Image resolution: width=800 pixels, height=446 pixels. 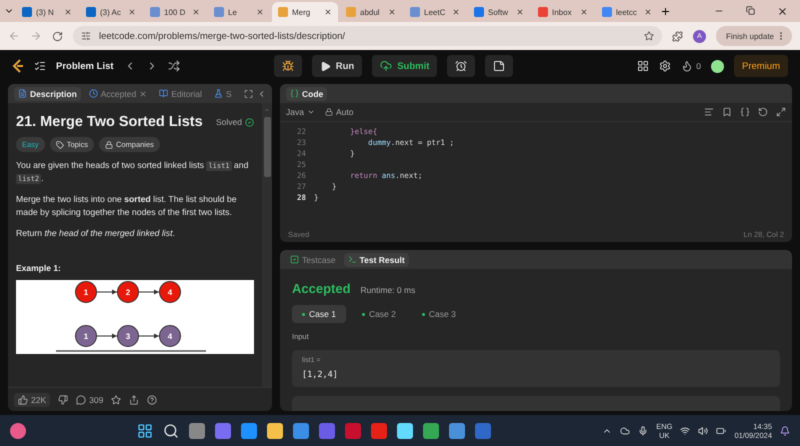 I want to click on browser-tab: Le, so click(x=239, y=12).